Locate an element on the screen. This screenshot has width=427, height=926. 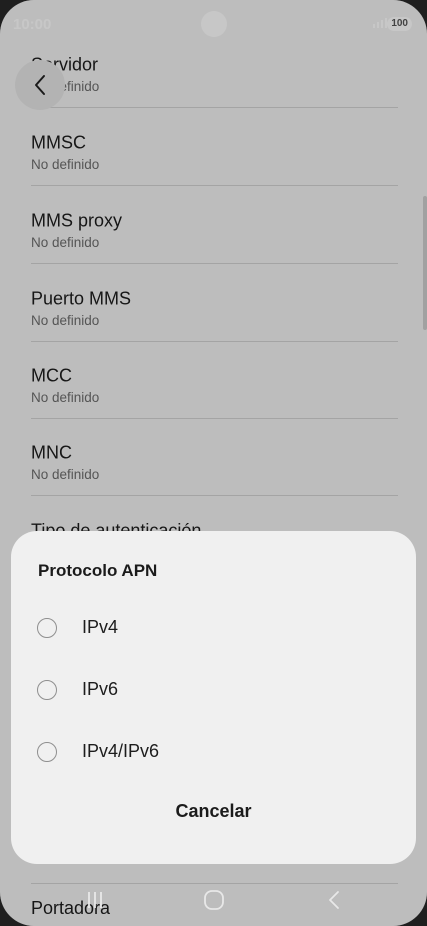
recent-apps-icon is located at coordinates (95, 900).